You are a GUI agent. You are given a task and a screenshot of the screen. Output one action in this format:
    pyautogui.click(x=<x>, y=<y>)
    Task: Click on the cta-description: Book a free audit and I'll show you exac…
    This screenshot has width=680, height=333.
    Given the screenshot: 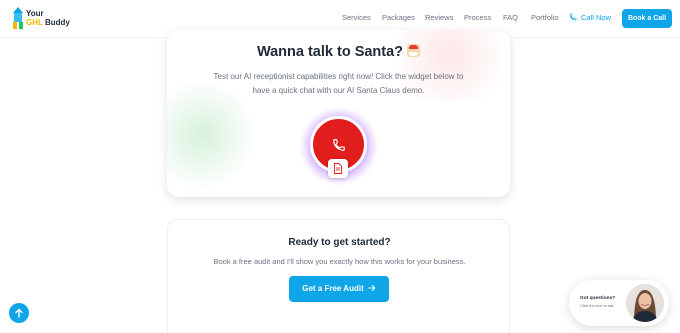 What is the action you would take?
    pyautogui.click(x=339, y=261)
    